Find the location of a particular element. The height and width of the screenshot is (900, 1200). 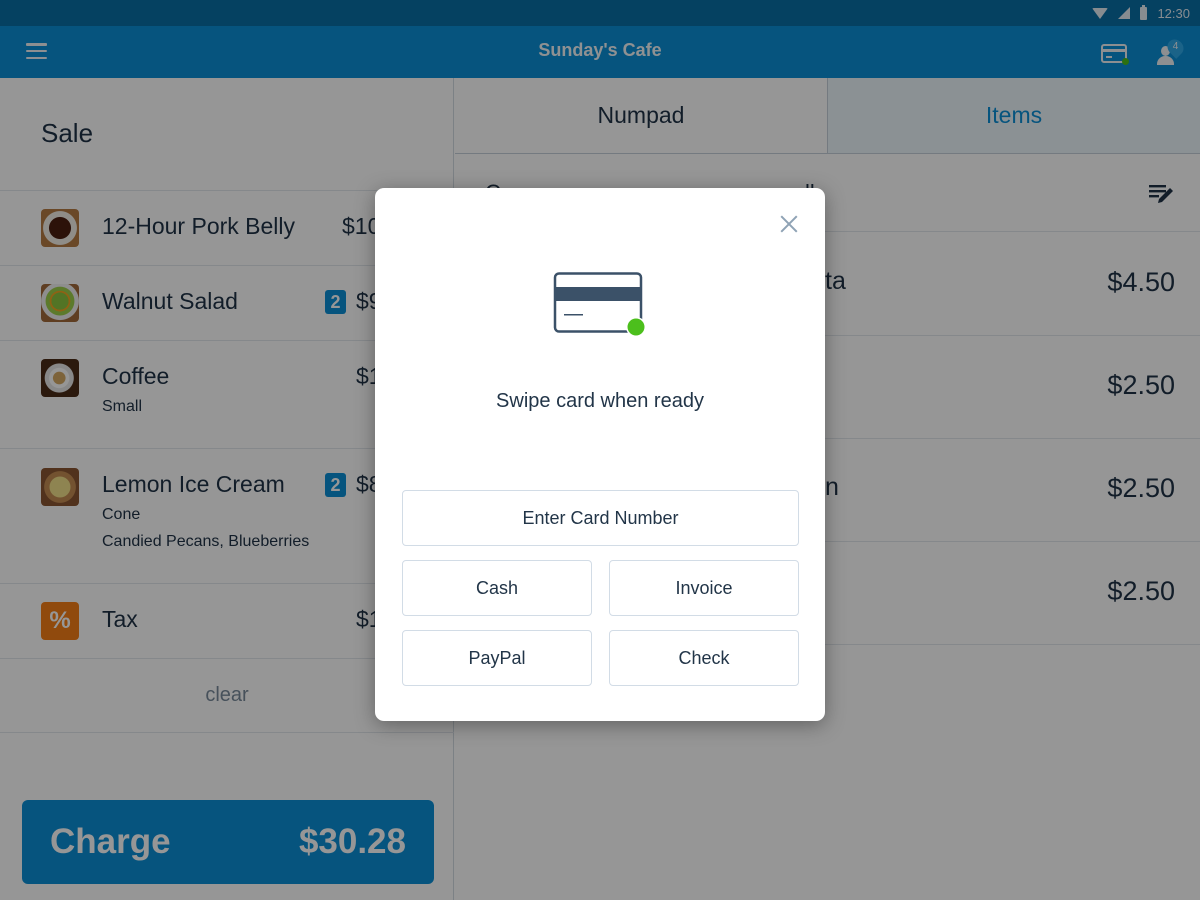

cash-button: Cash is located at coordinates (497, 588).